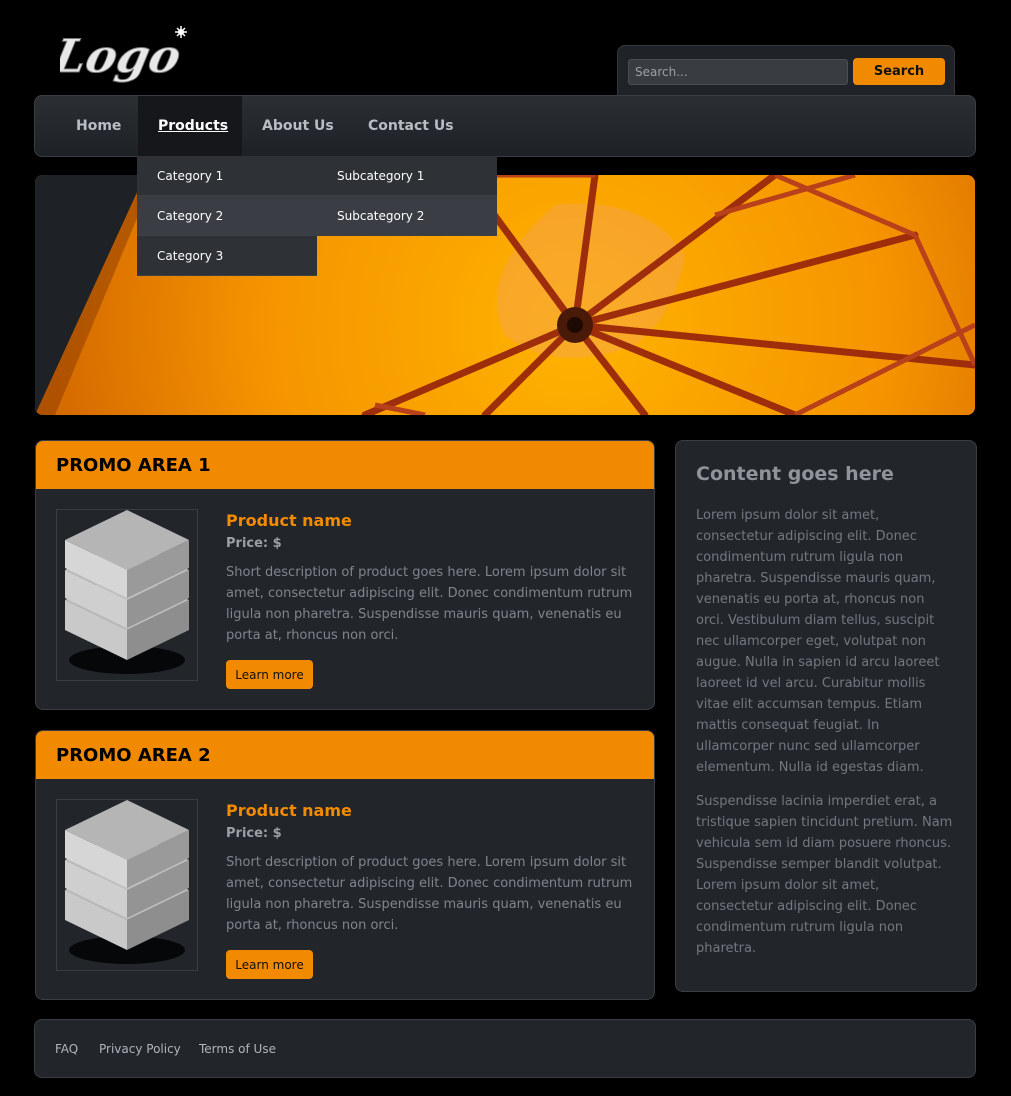  I want to click on nav-about-us: About Us, so click(298, 126).